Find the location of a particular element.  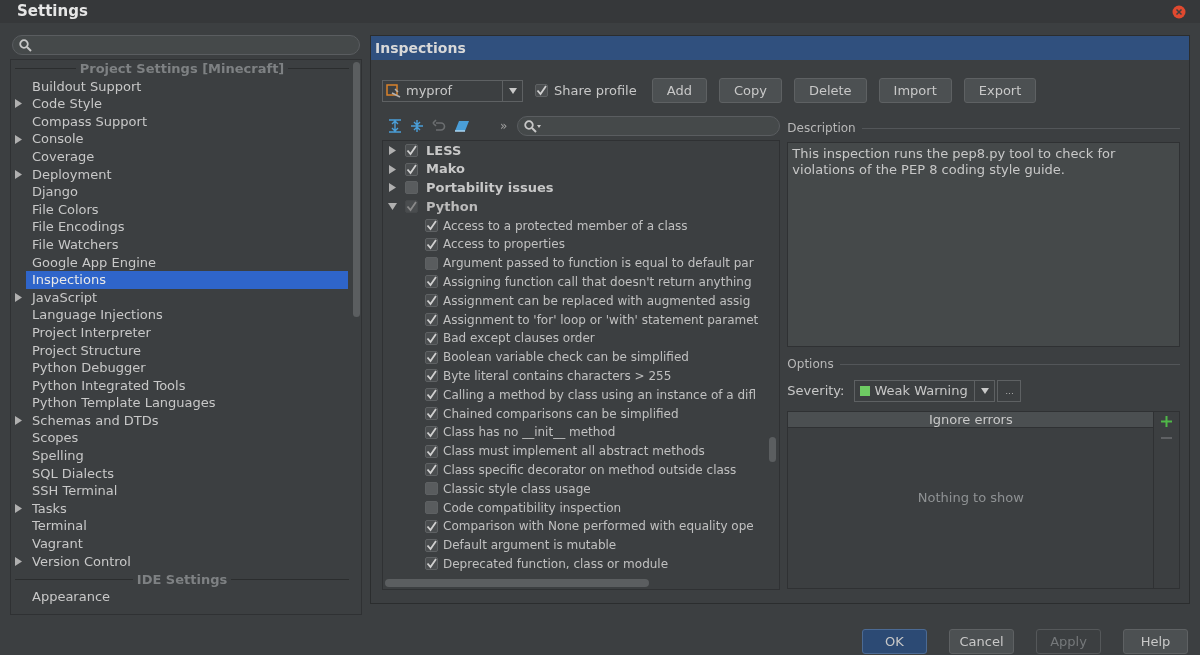

inspection-item: Assignment can be replaced with augmented assig is located at coordinates (597, 300).